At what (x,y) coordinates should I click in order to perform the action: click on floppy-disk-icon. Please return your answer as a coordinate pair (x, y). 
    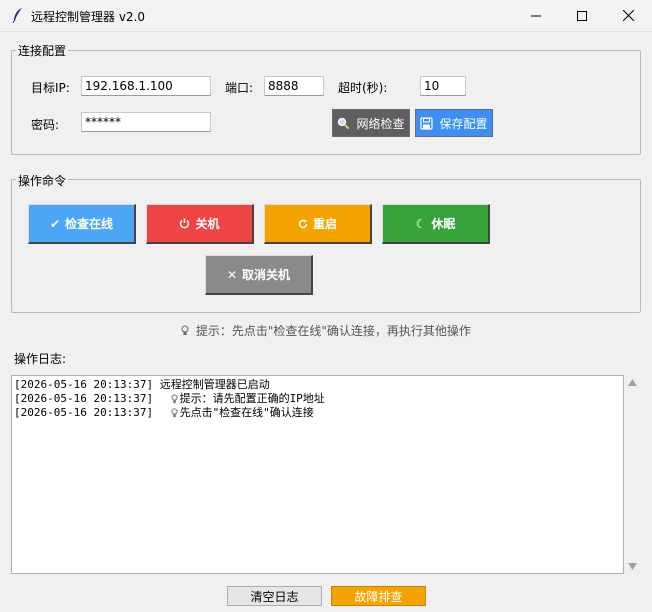
    Looking at the image, I should click on (427, 123).